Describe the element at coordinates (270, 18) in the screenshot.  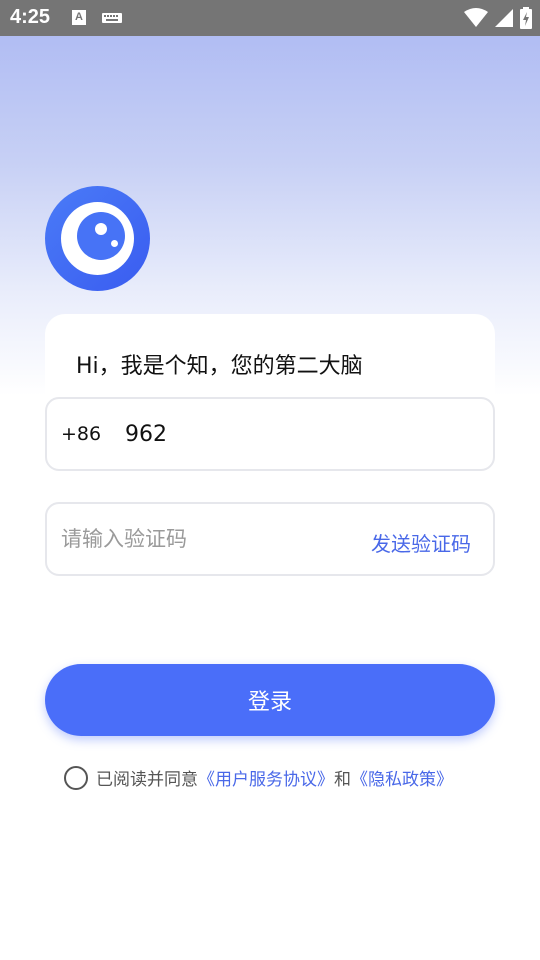
I see `status-bar: 4:25 A` at that location.